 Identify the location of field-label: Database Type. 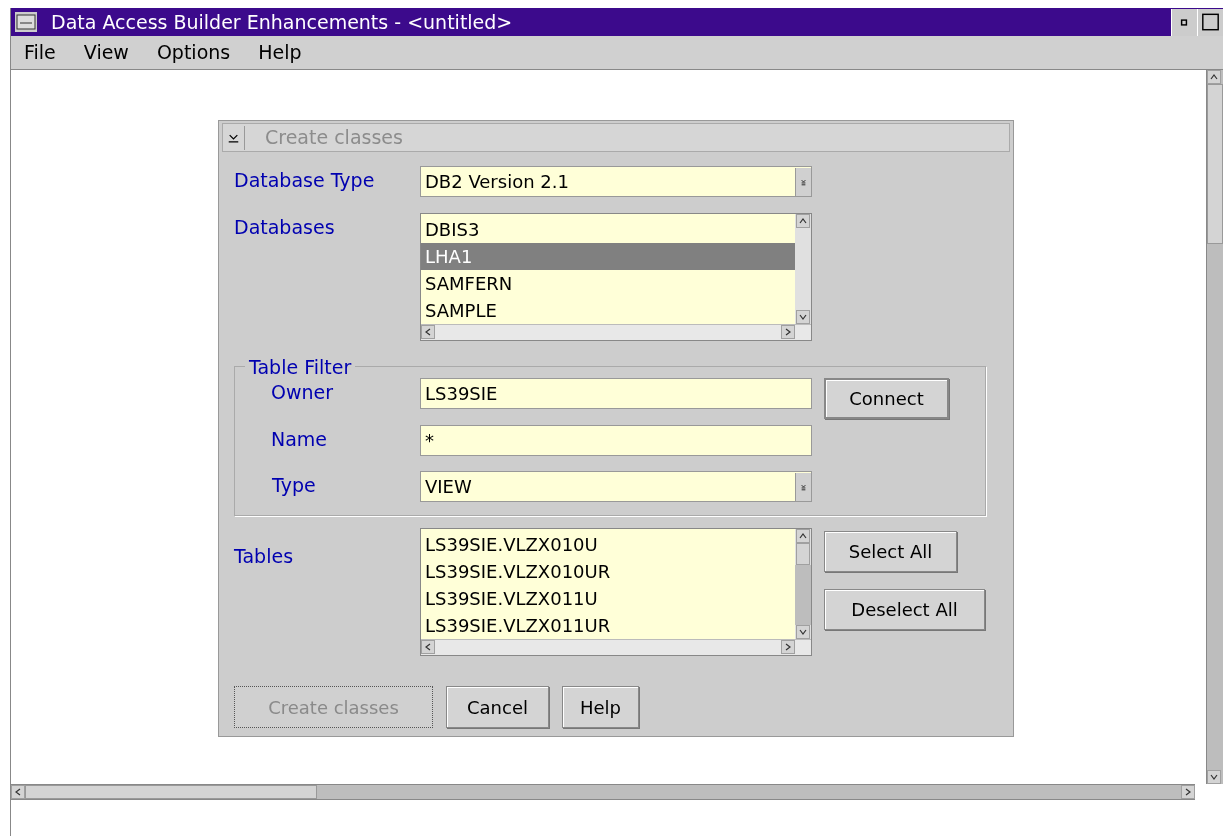
(304, 180).